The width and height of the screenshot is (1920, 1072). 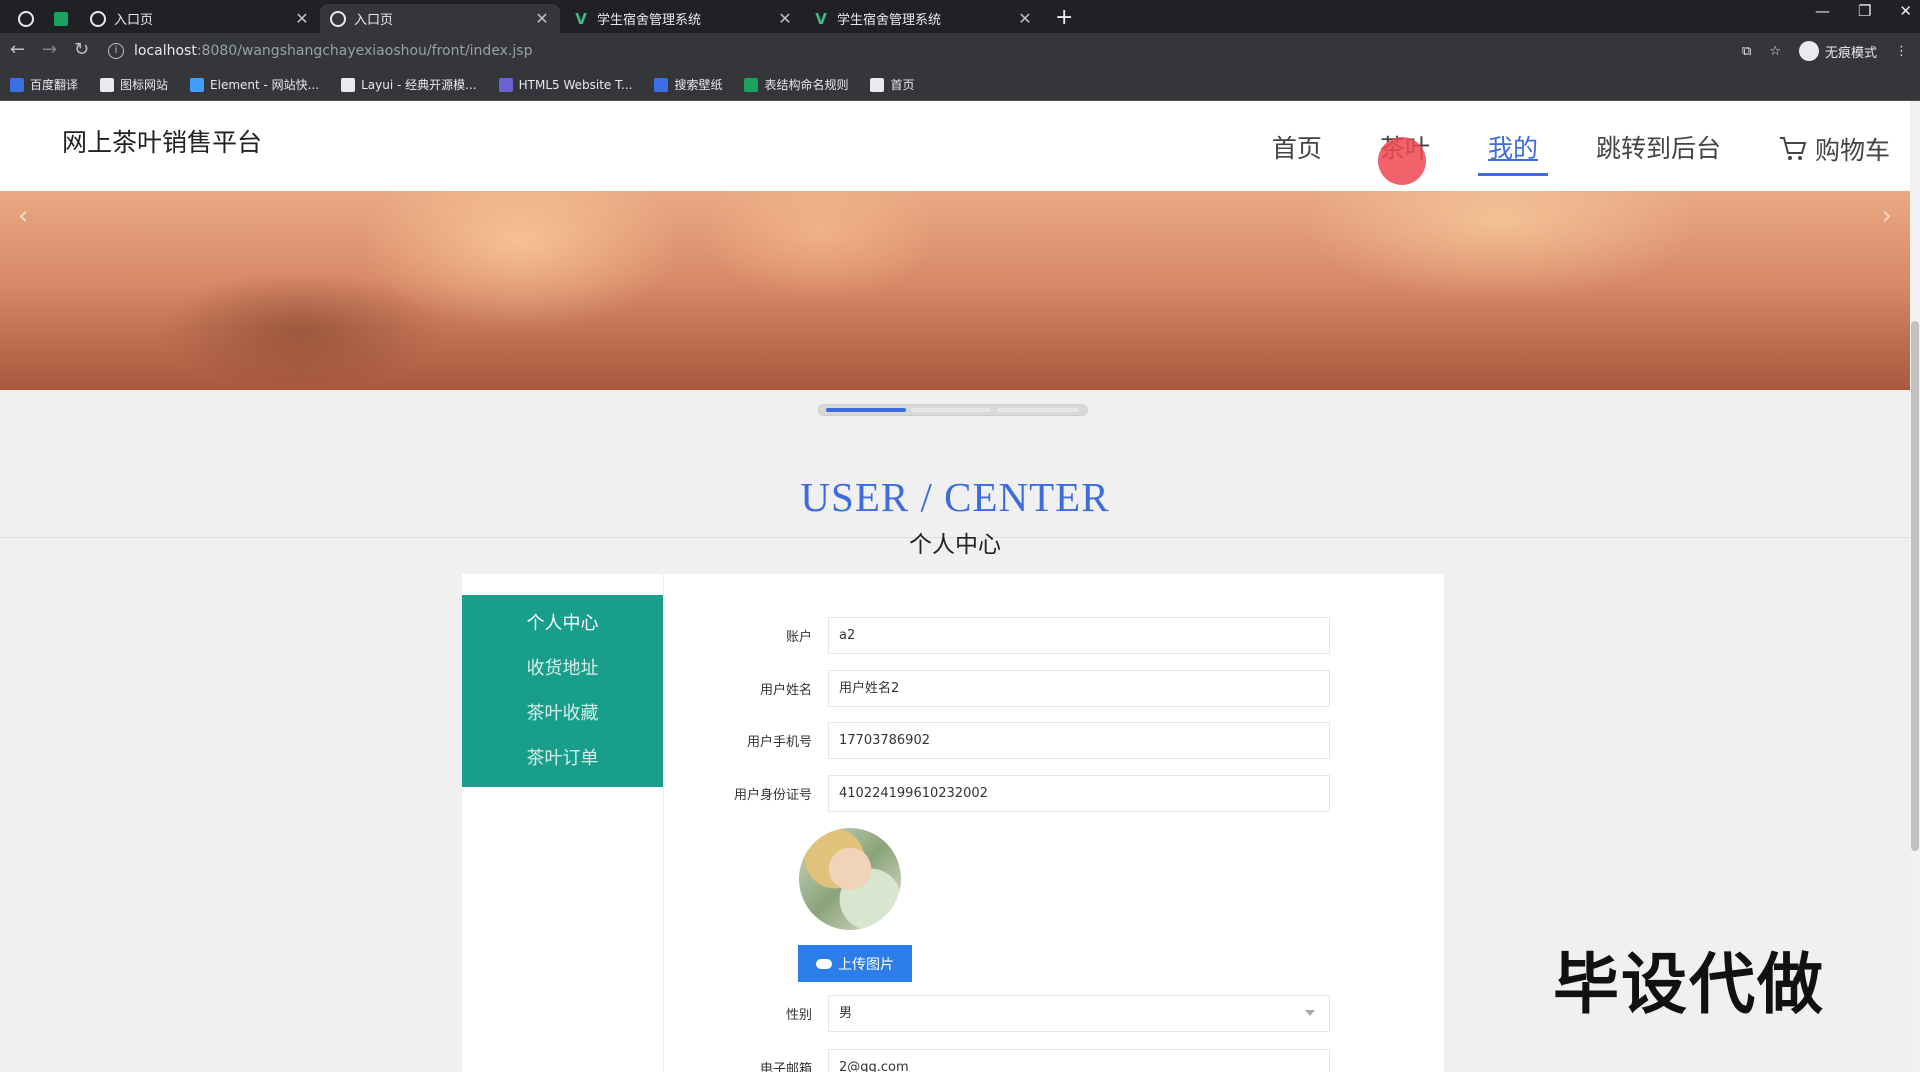 What do you see at coordinates (440, 18) in the screenshot?
I see `tab-entry-2: 入口页 ✕` at bounding box center [440, 18].